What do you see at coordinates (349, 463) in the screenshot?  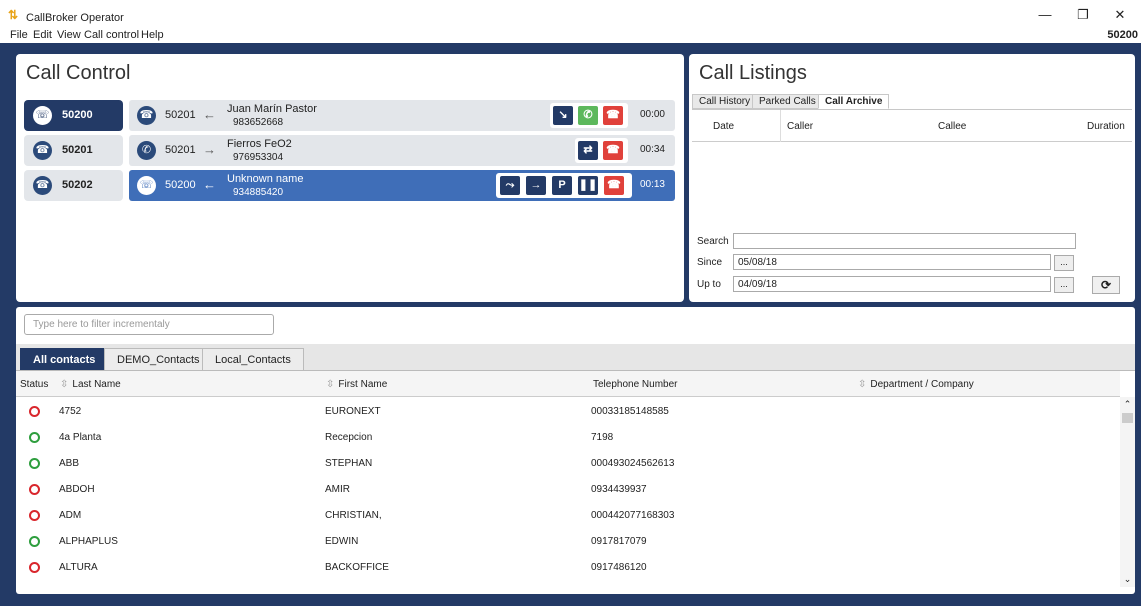 I see `first-name-cell: STEPHAN` at bounding box center [349, 463].